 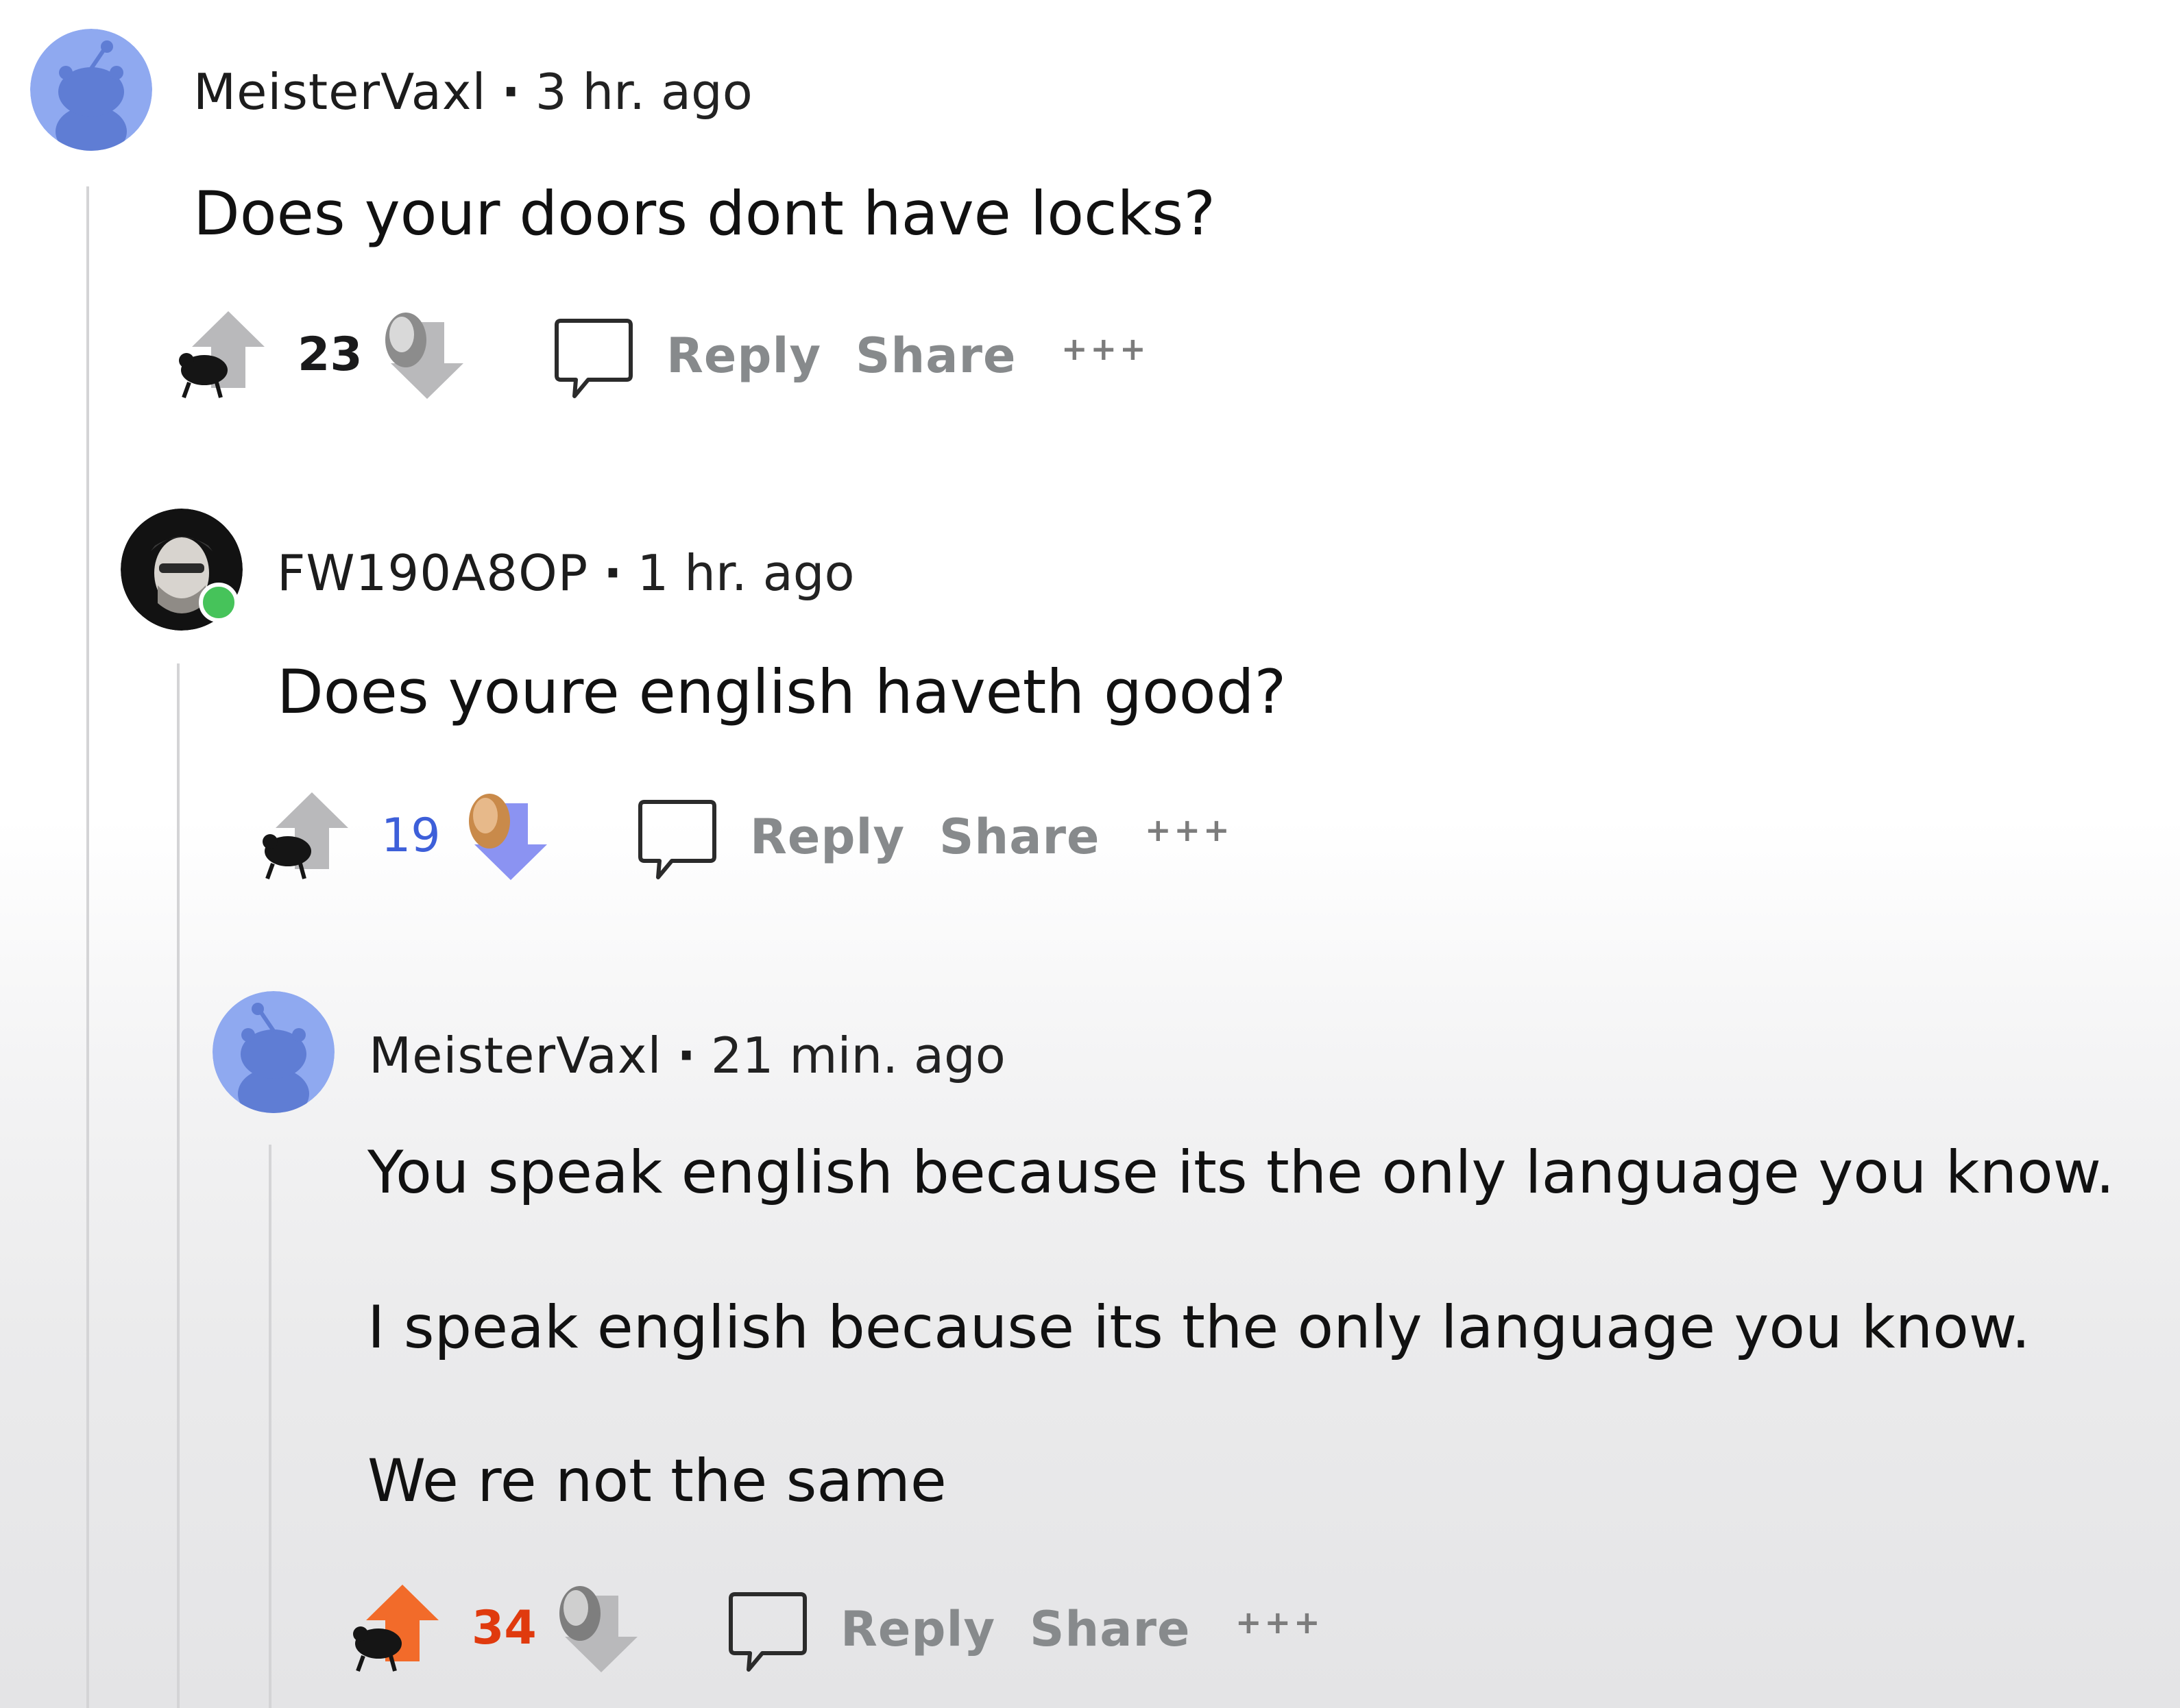 What do you see at coordinates (746, 573) in the screenshot?
I see `timestamp: 1 hr. ago` at bounding box center [746, 573].